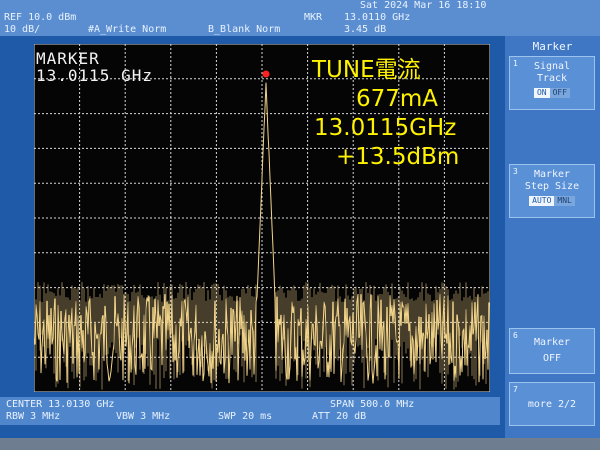  What do you see at coordinates (515, 389) in the screenshot?
I see `softkey-number: 7` at bounding box center [515, 389].